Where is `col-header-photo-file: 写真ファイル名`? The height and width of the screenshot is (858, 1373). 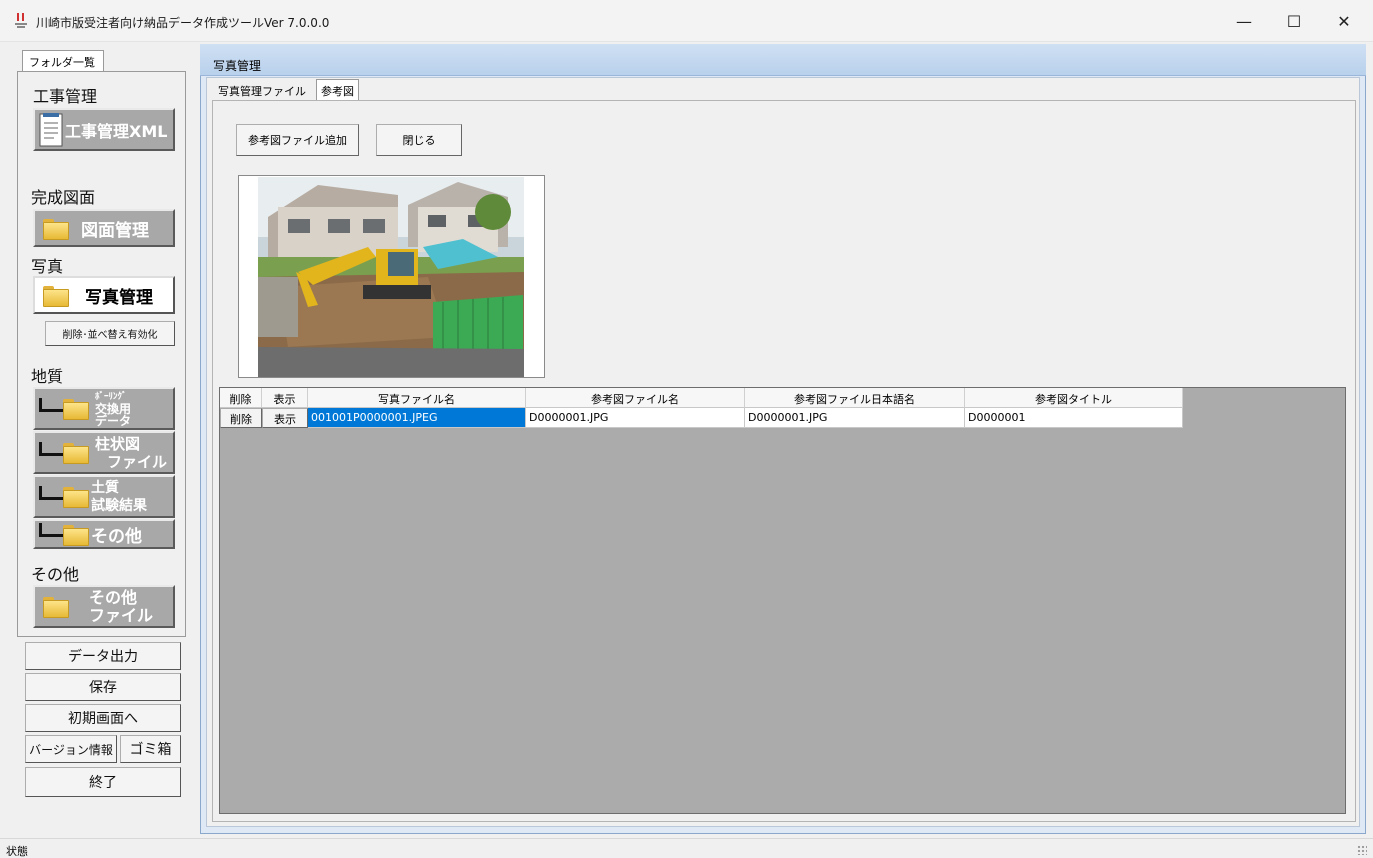
col-header-photo-file: 写真ファイル名 is located at coordinates (417, 398).